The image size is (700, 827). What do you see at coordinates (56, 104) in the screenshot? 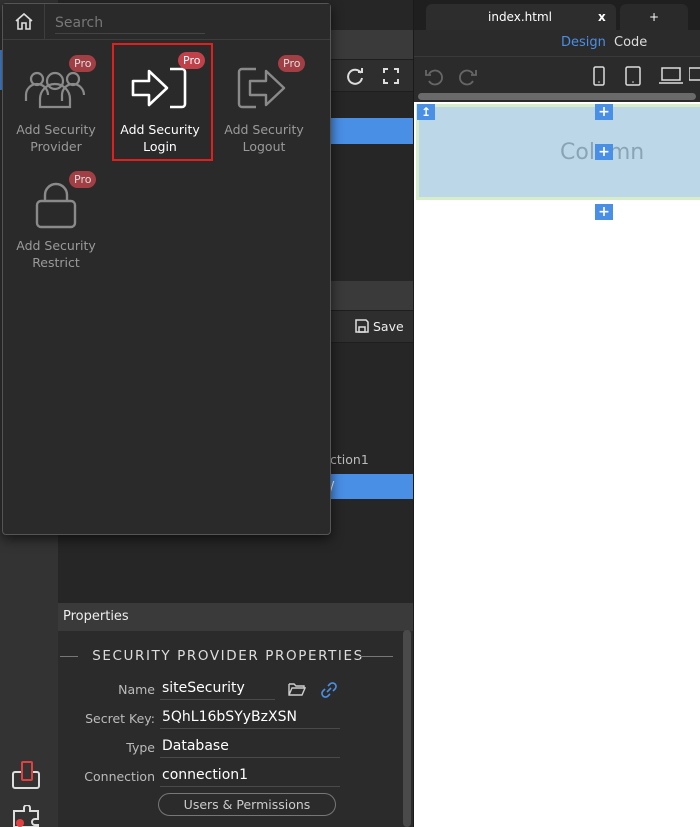
I see `add-security-provider-tool: Pro Add Security Provider` at bounding box center [56, 104].